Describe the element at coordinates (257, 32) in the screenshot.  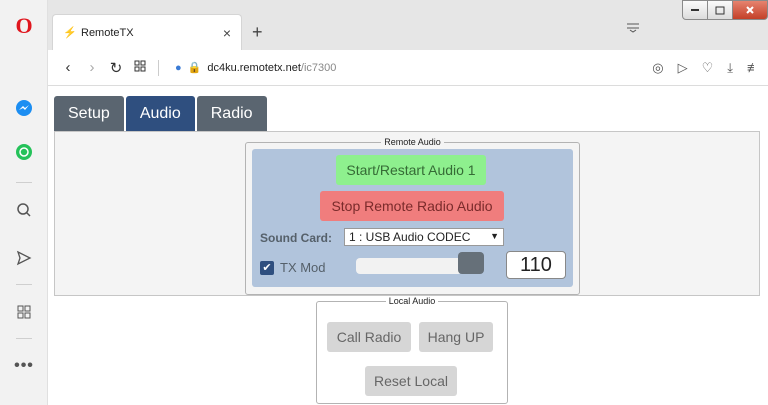
I see `new-tab-button: +` at that location.